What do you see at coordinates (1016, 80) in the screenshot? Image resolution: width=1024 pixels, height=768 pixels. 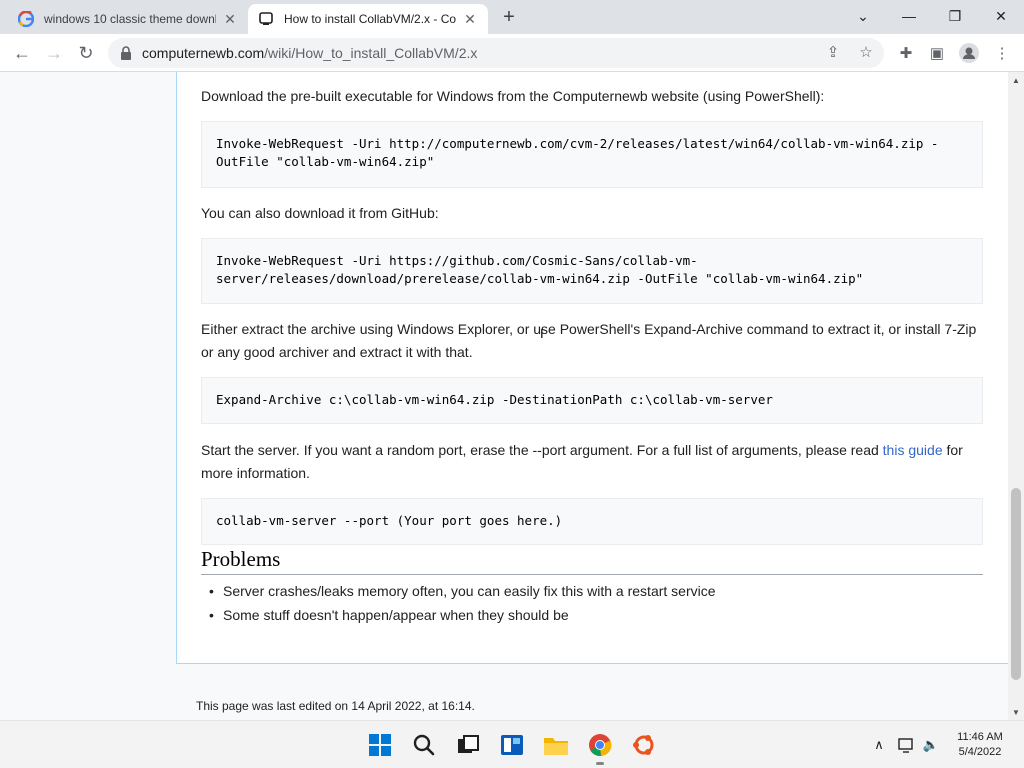 I see `scroll-up-arrow-icon: ▲` at bounding box center [1016, 80].